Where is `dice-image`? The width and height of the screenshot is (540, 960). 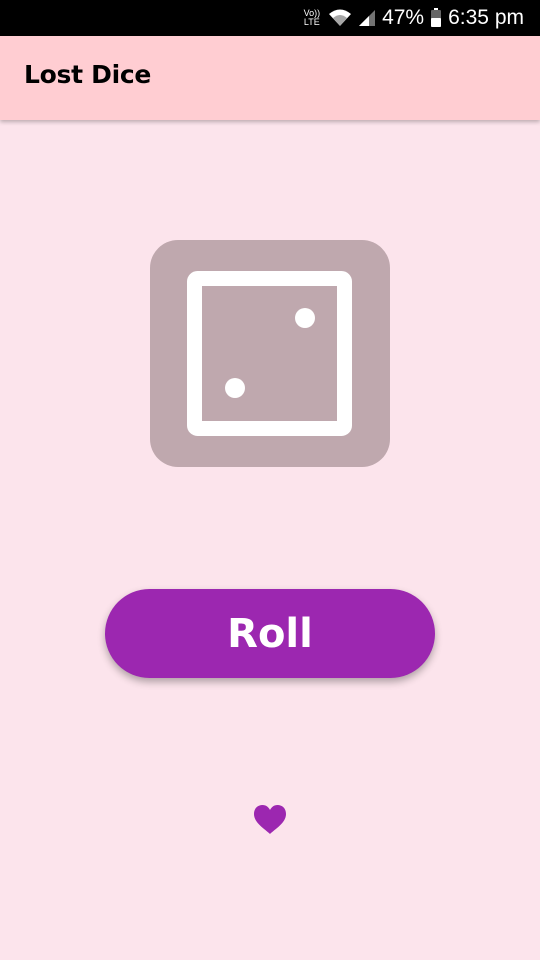
dice-image is located at coordinates (270, 353).